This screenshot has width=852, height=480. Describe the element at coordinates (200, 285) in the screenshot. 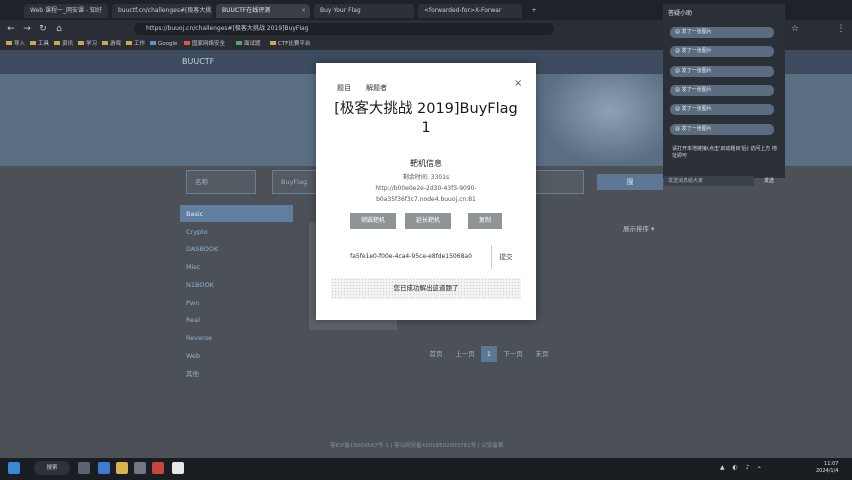

I see `category-n1book: N1BOOK` at that location.